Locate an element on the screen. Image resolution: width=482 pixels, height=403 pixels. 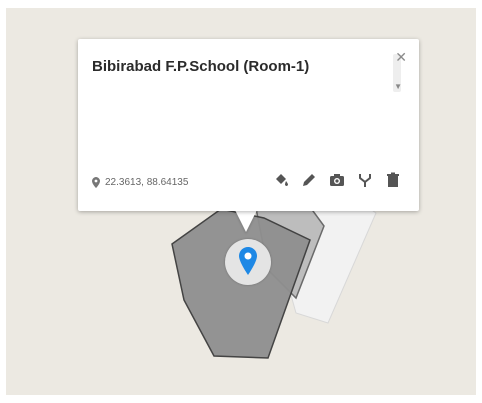
scroll-down-icon: ▼ is located at coordinates (398, 86).